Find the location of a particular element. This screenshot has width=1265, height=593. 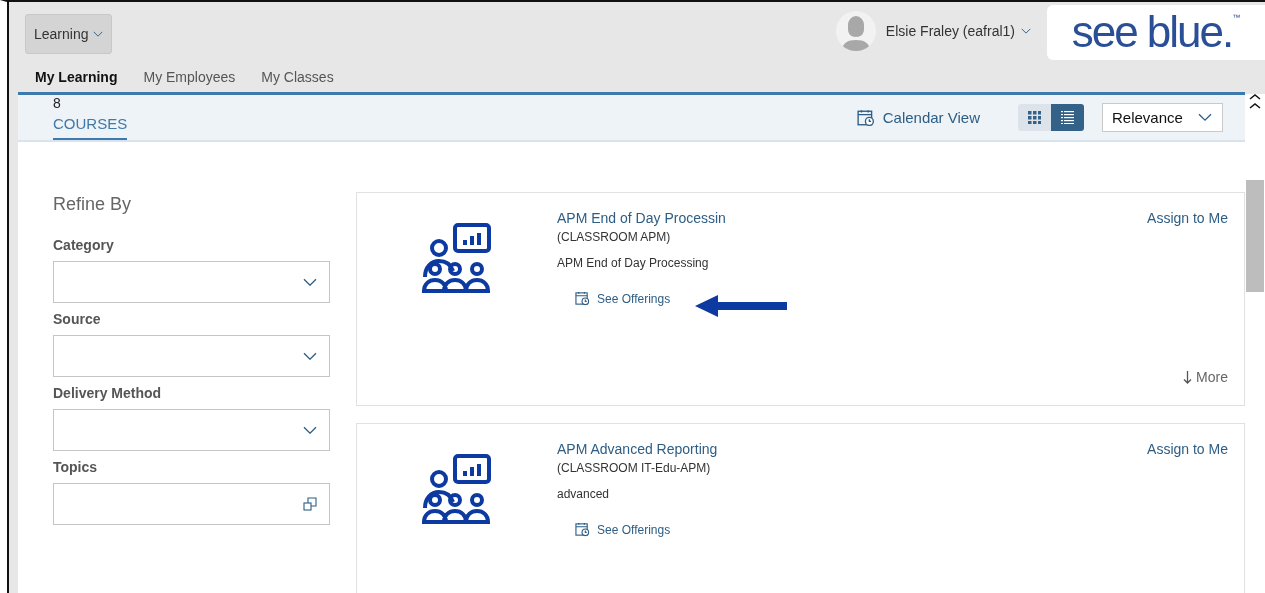

course-title: APM Advanced Reporting is located at coordinates (637, 449).